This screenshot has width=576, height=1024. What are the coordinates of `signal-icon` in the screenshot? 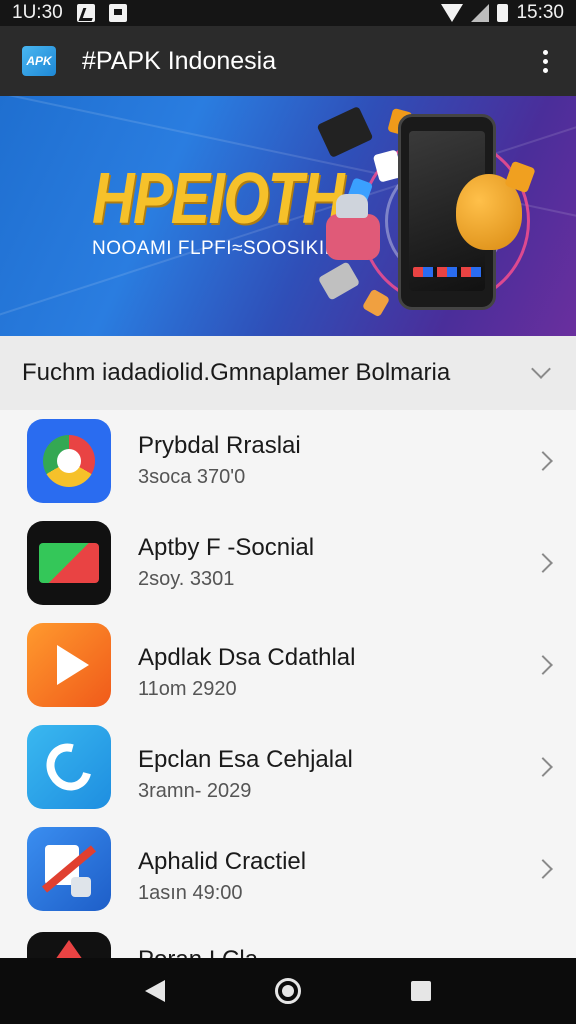 It's located at (480, 13).